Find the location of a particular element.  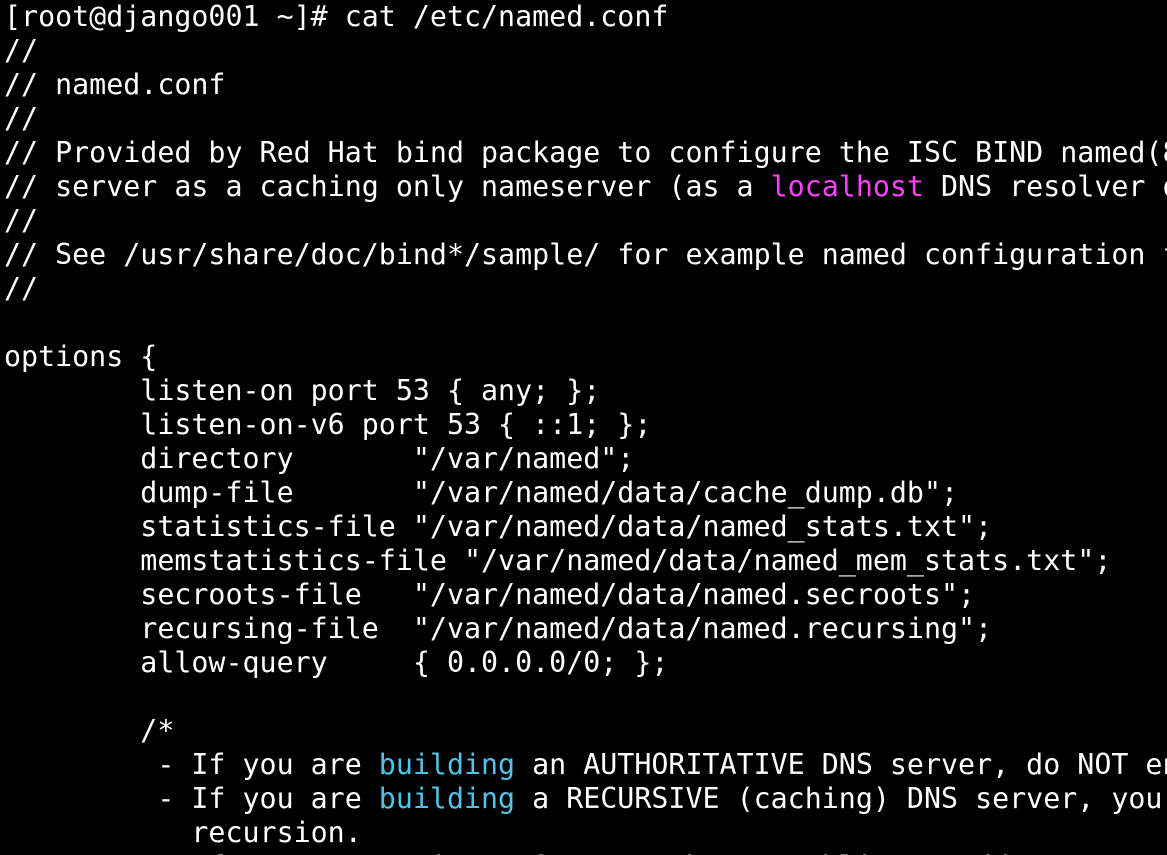

line-text: allow-query { 0.0.0.0/0; }; is located at coordinates (336, 662).